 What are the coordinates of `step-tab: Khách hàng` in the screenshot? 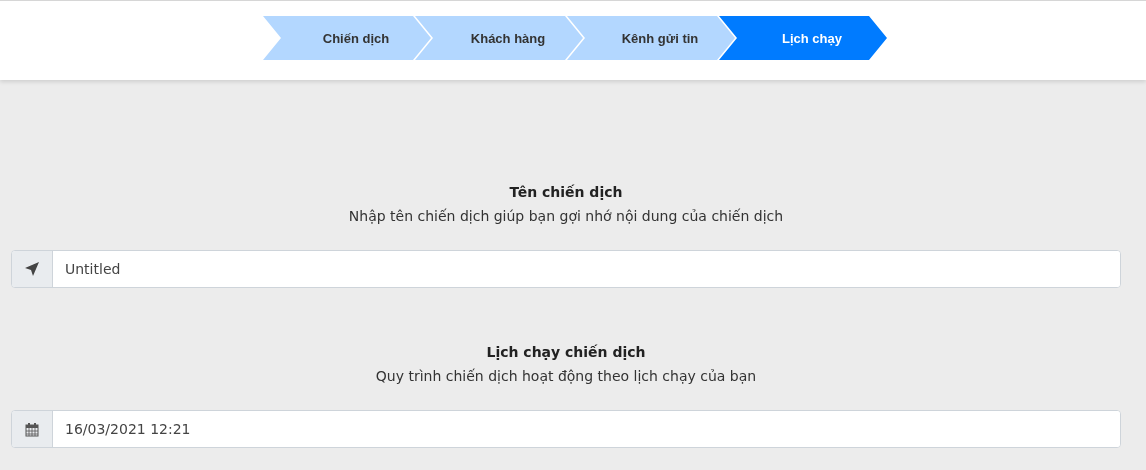 It's located at (499, 38).